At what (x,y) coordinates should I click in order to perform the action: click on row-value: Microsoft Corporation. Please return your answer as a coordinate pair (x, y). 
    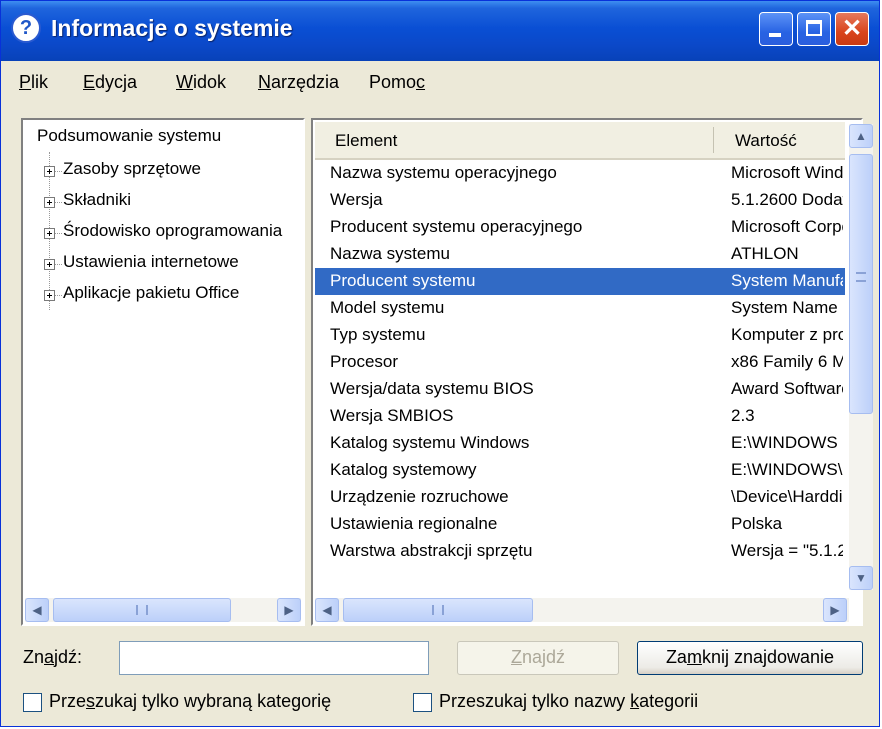
    Looking at the image, I should click on (787, 226).